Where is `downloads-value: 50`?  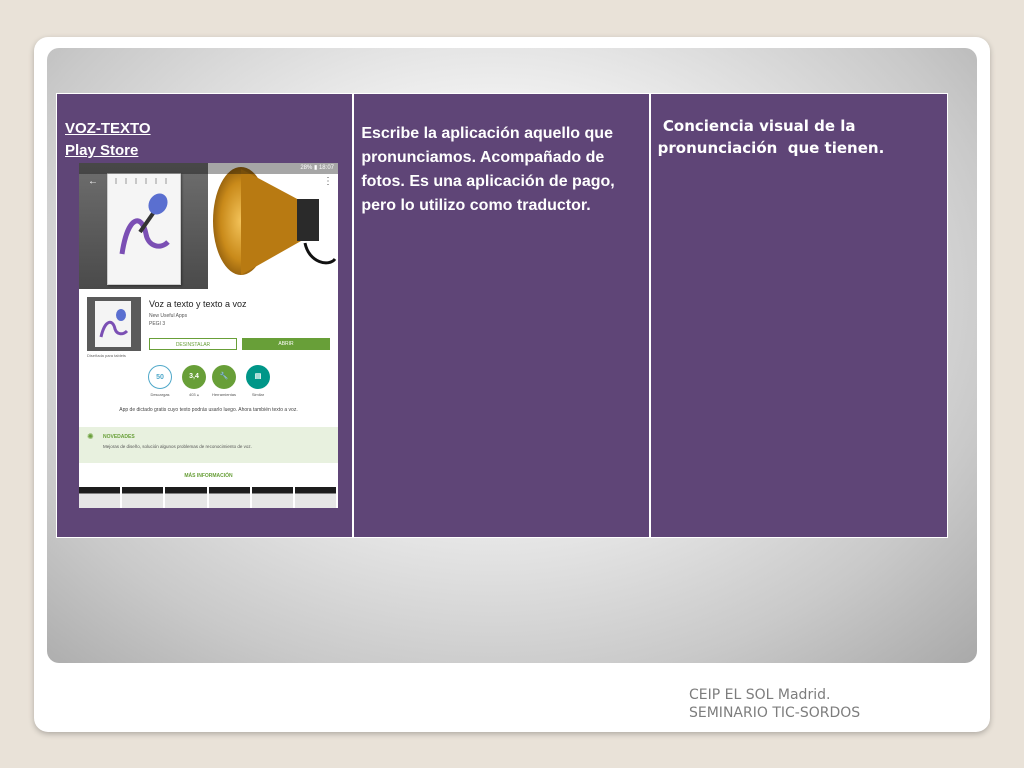 downloads-value: 50 is located at coordinates (160, 377).